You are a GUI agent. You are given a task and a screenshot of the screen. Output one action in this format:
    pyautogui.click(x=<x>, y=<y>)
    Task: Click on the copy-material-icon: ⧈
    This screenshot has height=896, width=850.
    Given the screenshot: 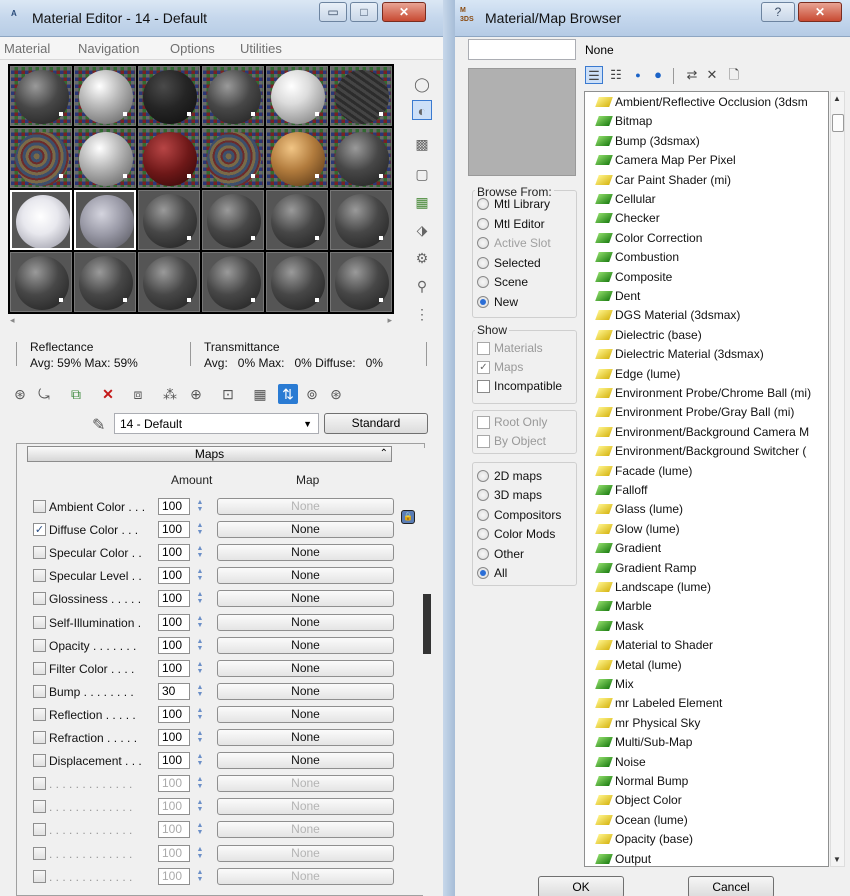 What is the action you would take?
    pyautogui.click(x=138, y=394)
    